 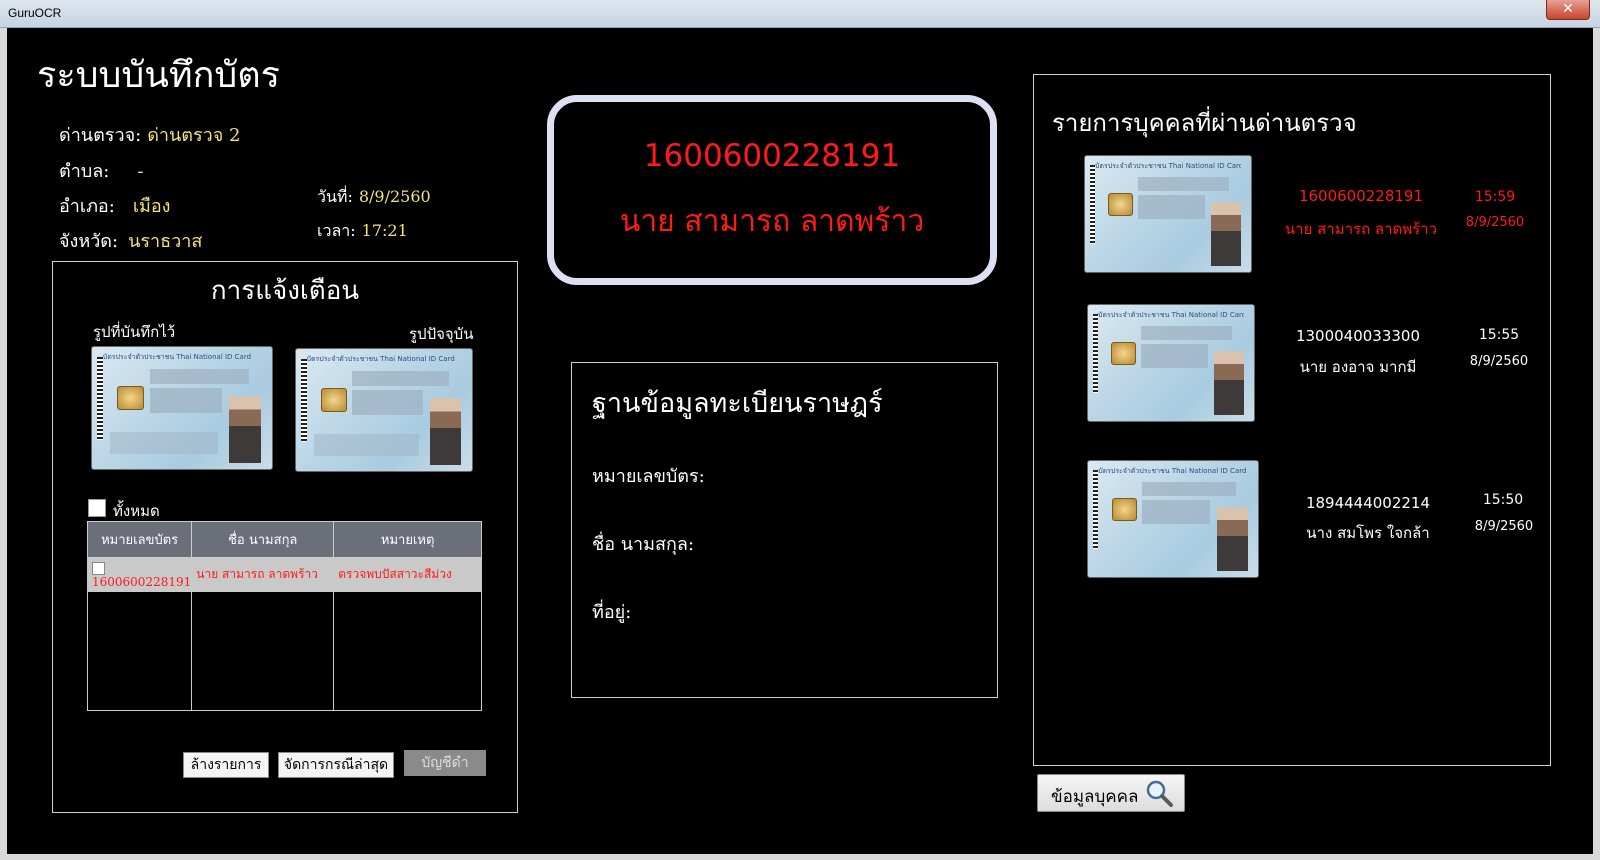 I want to click on date-label: วันที่:, so click(x=335, y=196).